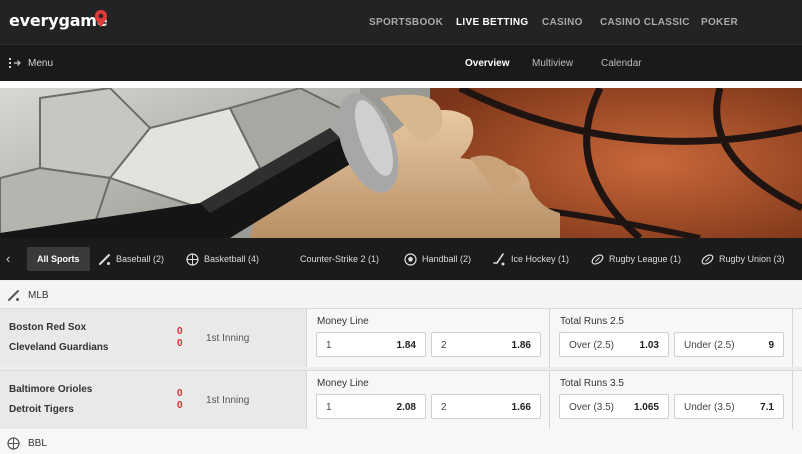 This screenshot has height=454, width=802. What do you see at coordinates (48, 327) in the screenshot?
I see `home-team: Boston Red Sox` at bounding box center [48, 327].